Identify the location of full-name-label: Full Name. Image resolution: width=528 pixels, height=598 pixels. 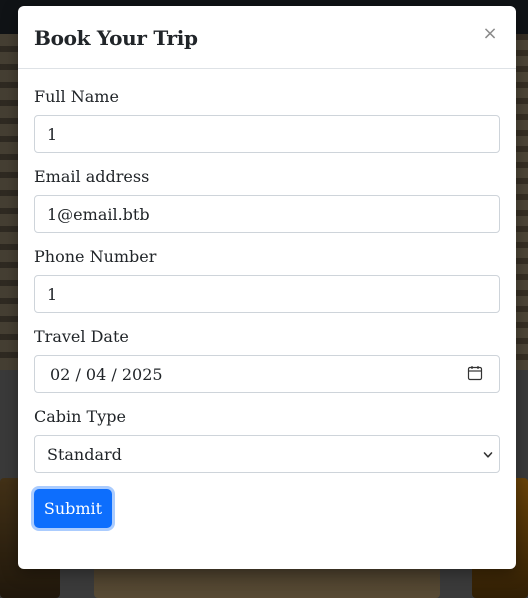
(76, 96).